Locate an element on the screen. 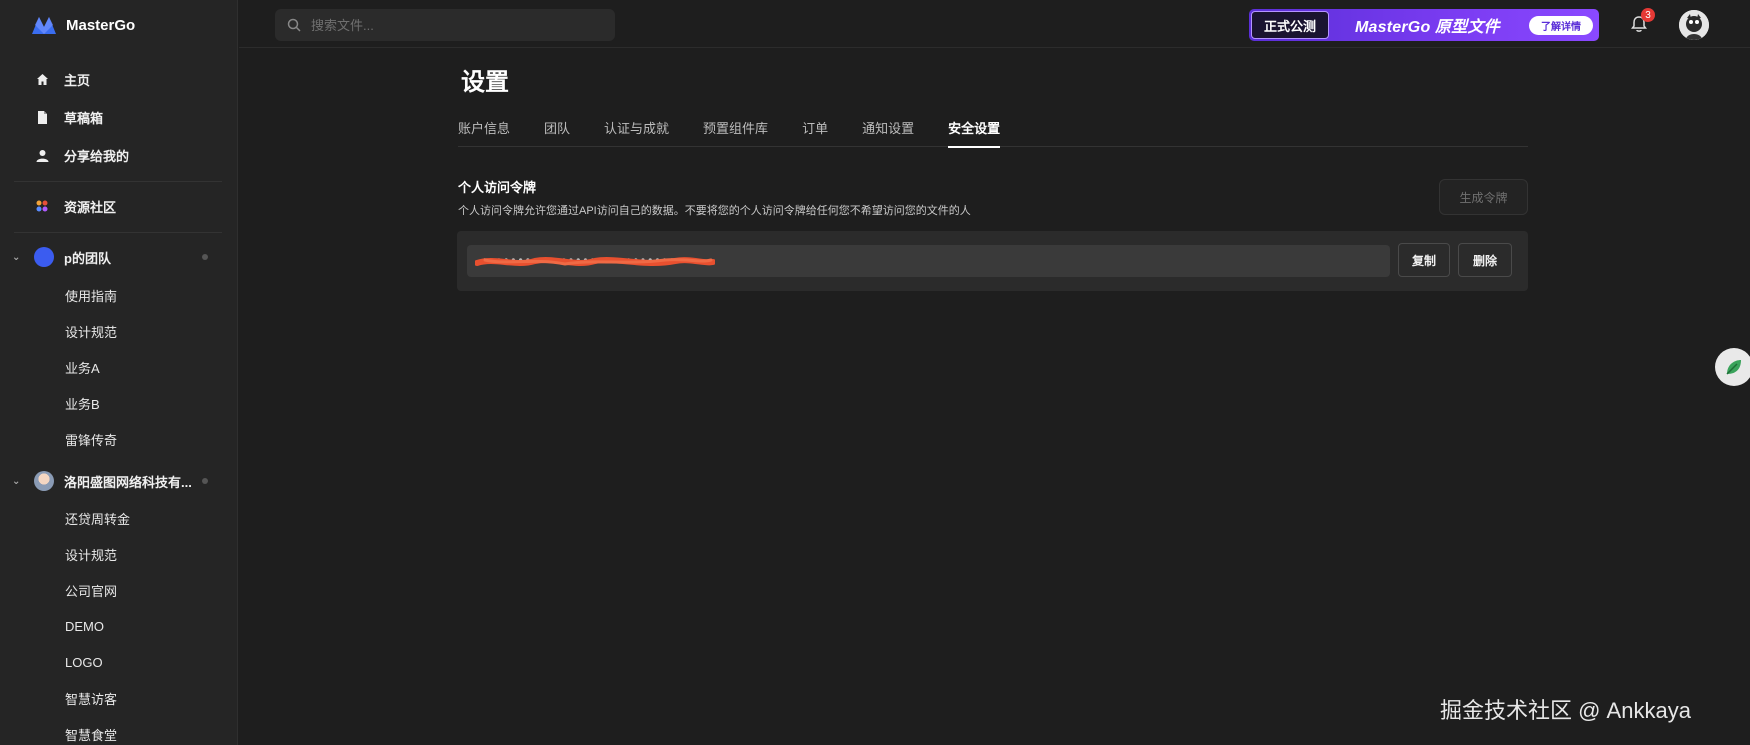 The width and height of the screenshot is (1750, 745). user-icon is located at coordinates (42, 155).